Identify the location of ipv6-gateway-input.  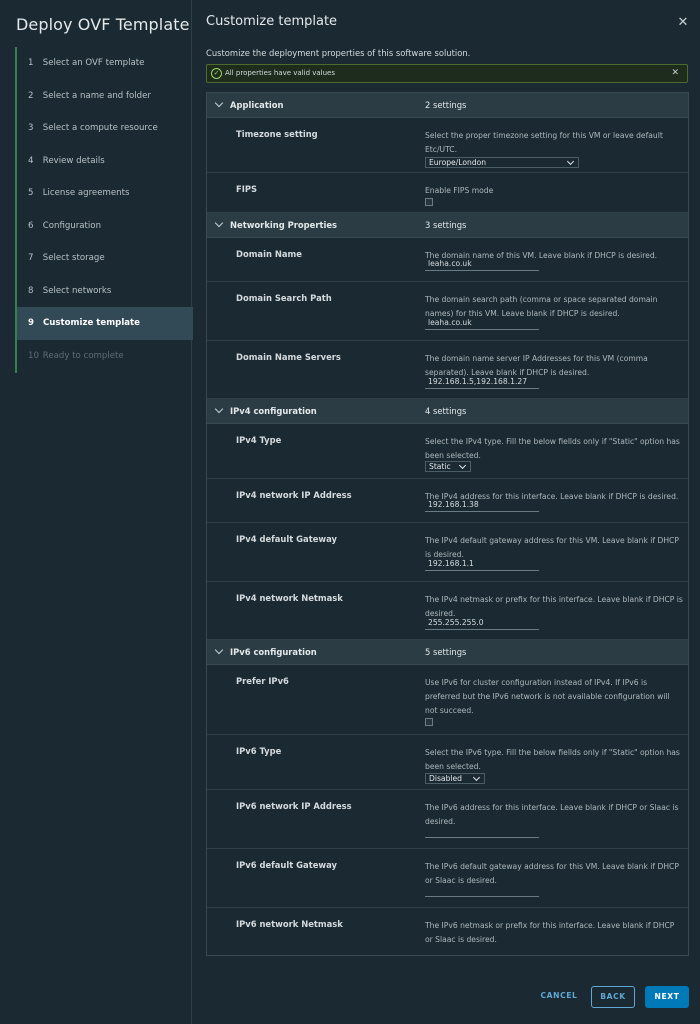
(482, 890).